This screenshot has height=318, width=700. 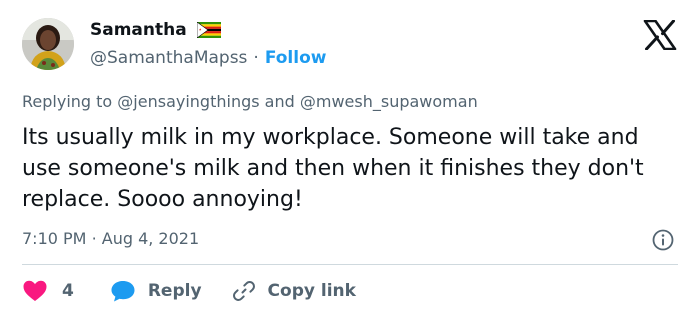 What do you see at coordinates (67, 101) in the screenshot?
I see `replying-prefix: Replying to` at bounding box center [67, 101].